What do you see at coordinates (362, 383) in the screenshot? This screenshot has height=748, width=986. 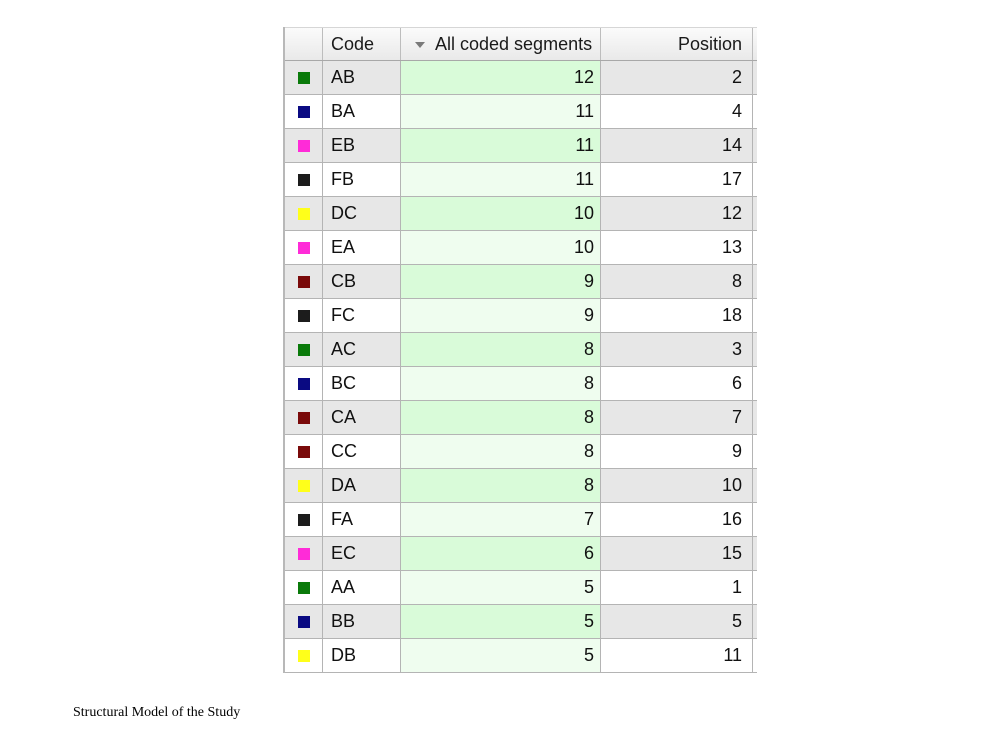 I see `code-cell: BC` at bounding box center [362, 383].